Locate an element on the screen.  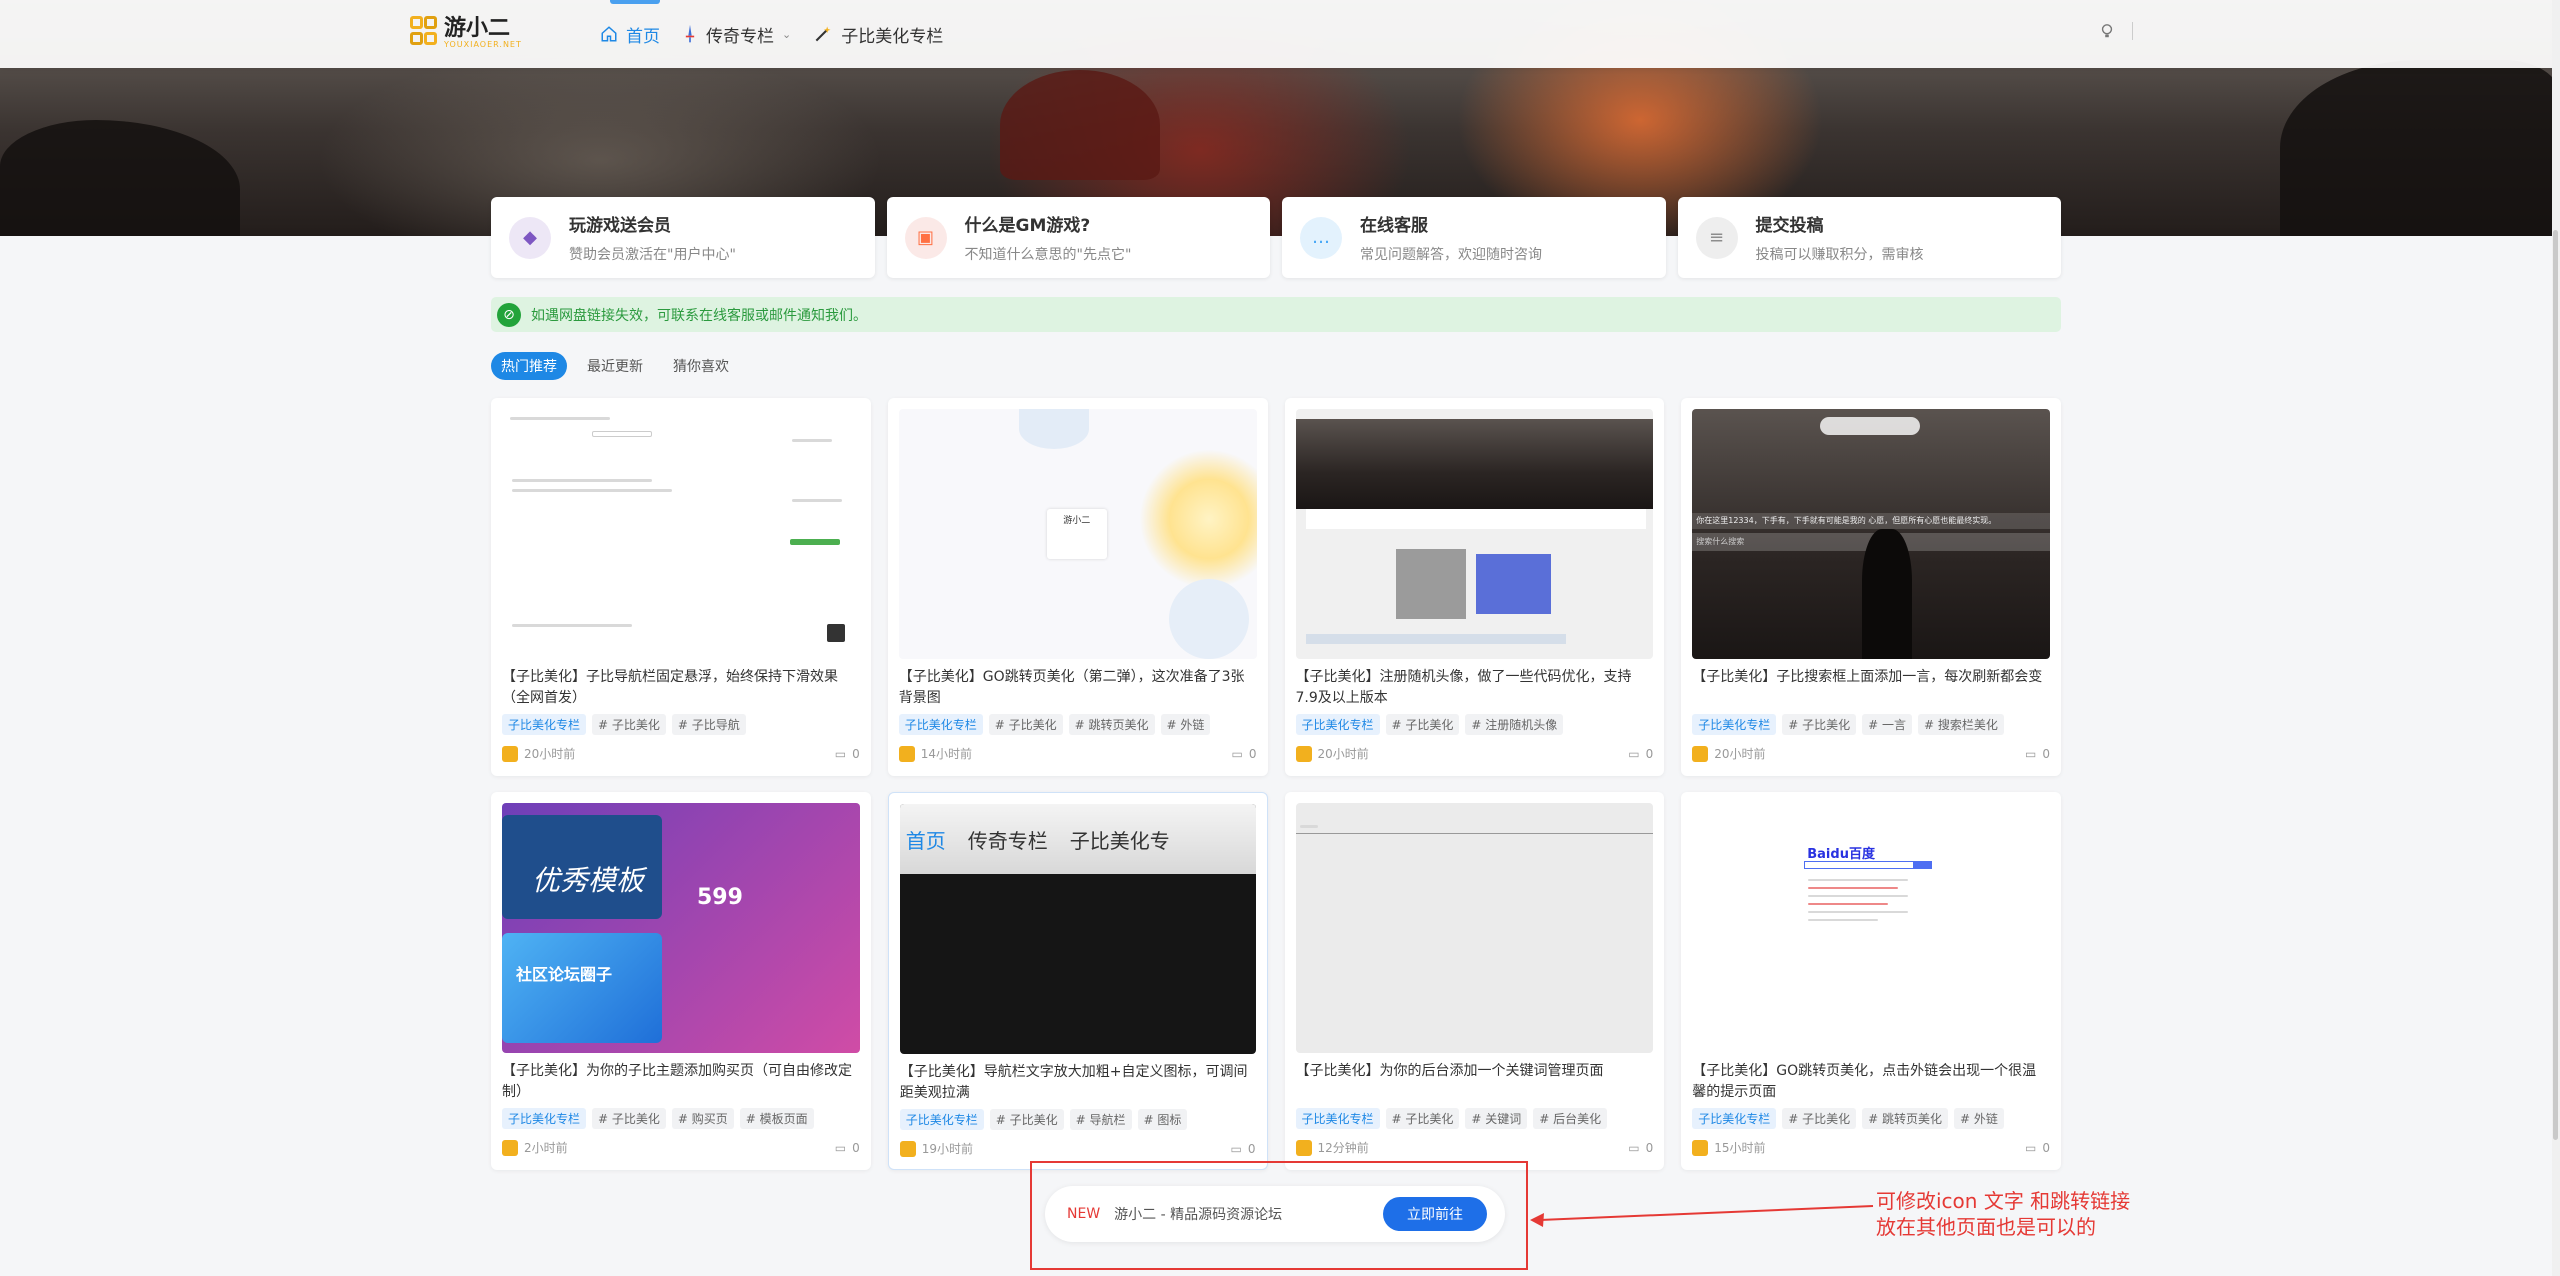
post-thumbnail: 优秀模板 599 社区论坛圈子 is located at coordinates (681, 928).